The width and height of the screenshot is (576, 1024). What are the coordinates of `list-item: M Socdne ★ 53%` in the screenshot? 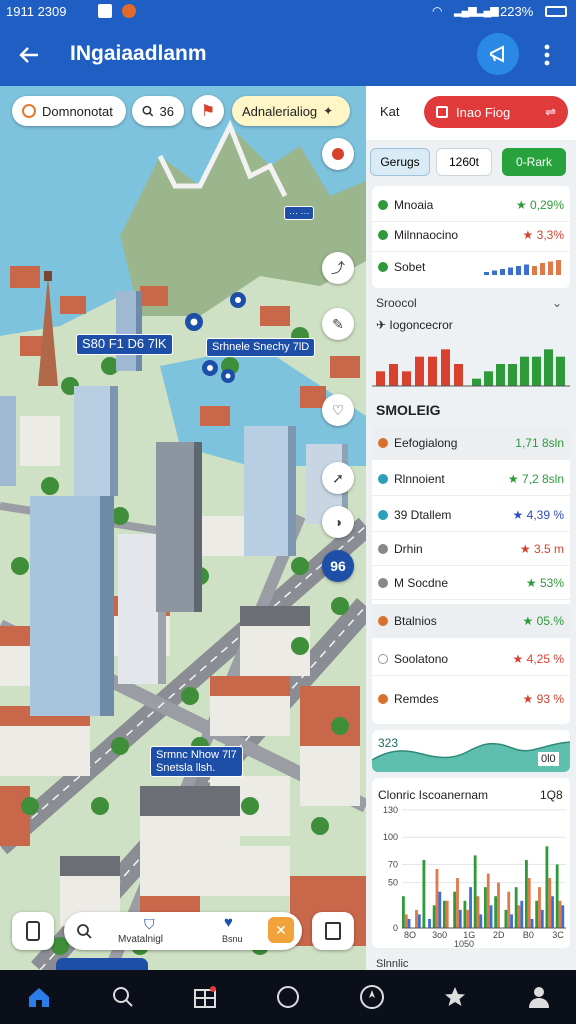 It's located at (471, 583).